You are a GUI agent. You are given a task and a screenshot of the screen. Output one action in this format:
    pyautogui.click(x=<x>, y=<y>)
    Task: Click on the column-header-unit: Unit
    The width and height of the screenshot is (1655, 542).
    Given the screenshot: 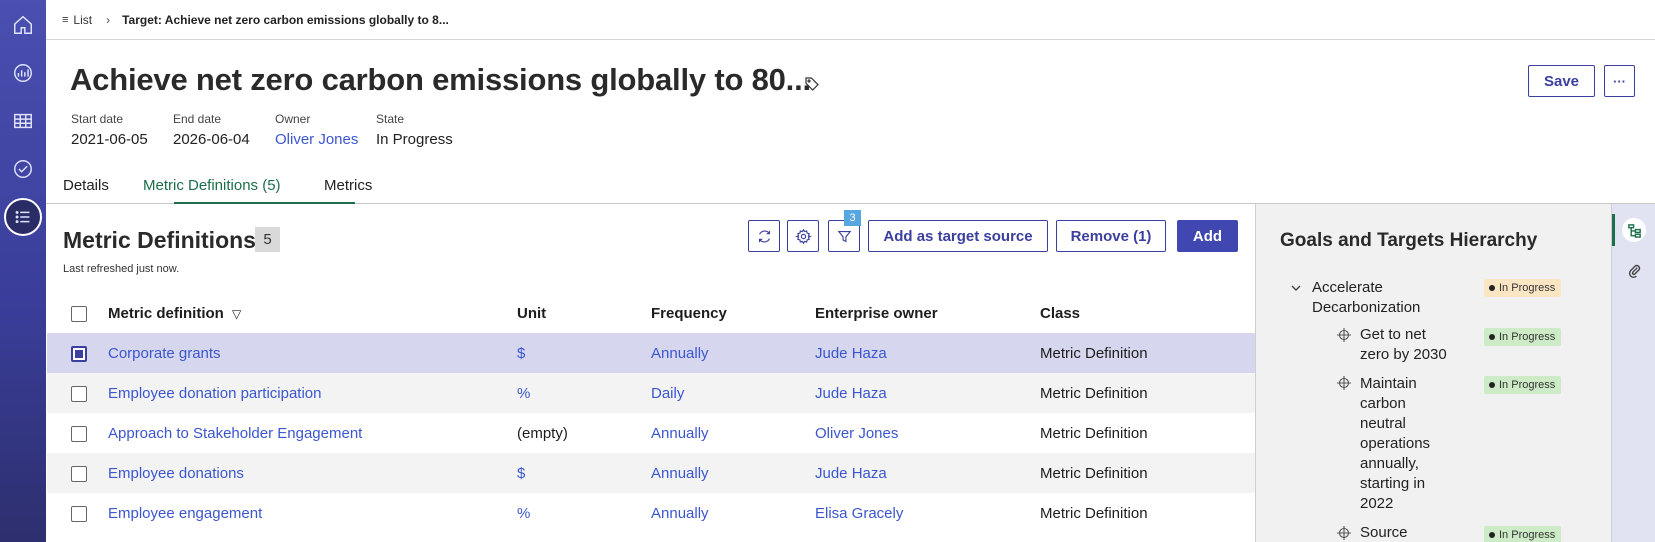 What is the action you would take?
    pyautogui.click(x=584, y=313)
    